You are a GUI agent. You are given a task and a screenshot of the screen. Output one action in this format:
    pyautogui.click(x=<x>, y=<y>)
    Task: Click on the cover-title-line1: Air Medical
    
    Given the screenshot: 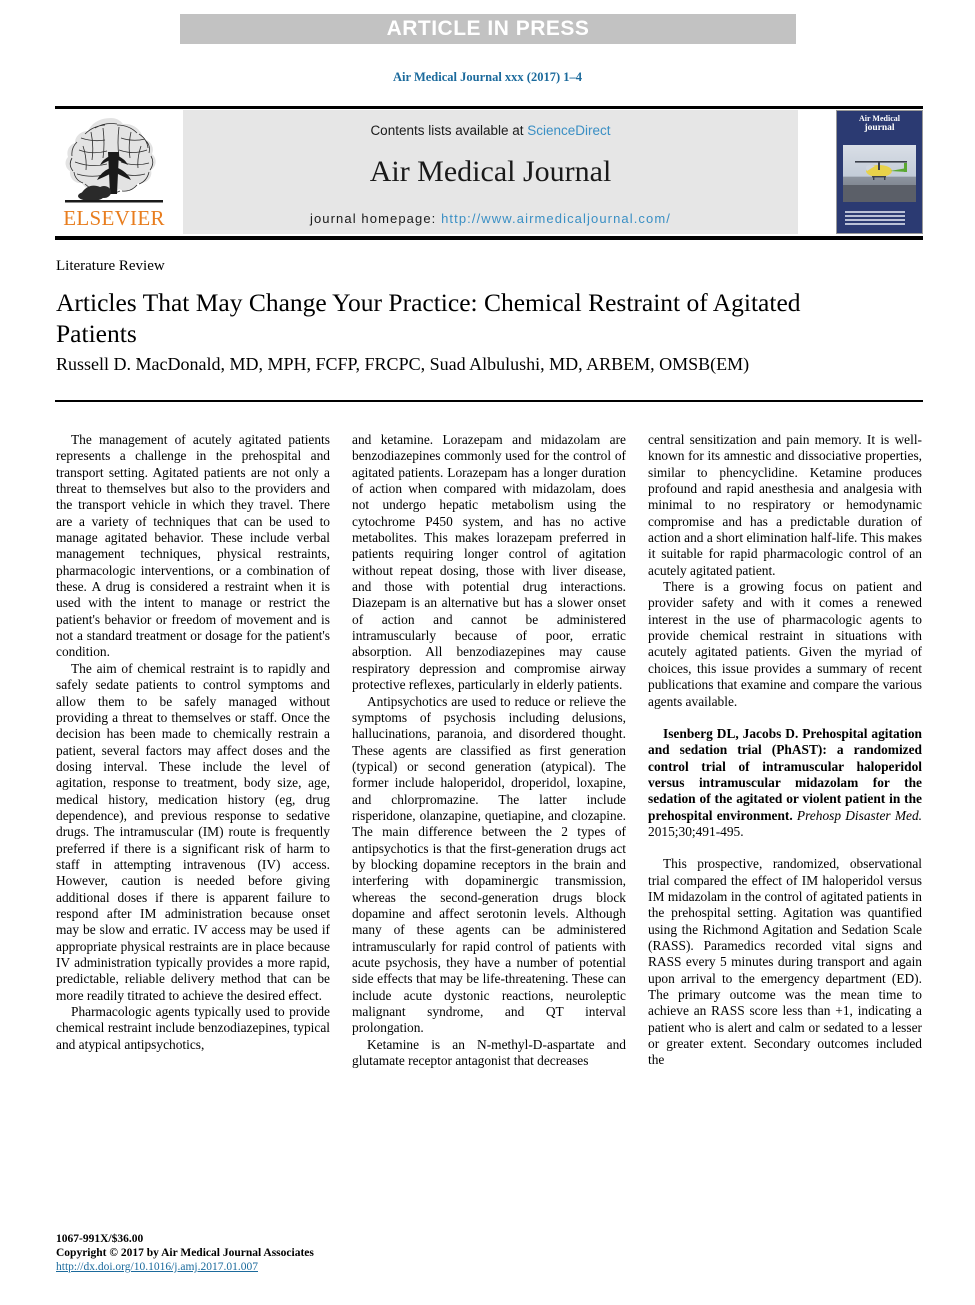 What is the action you would take?
    pyautogui.click(x=879, y=118)
    